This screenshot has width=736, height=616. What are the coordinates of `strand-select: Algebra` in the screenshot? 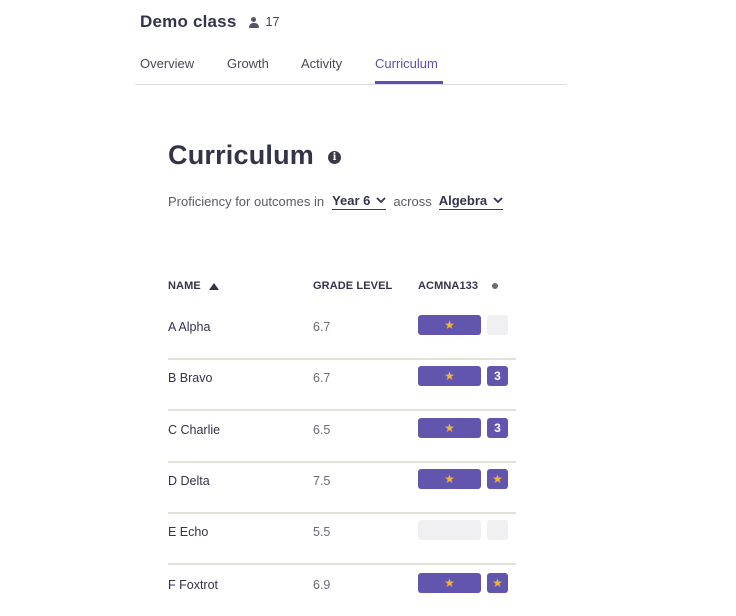 It's located at (471, 201).